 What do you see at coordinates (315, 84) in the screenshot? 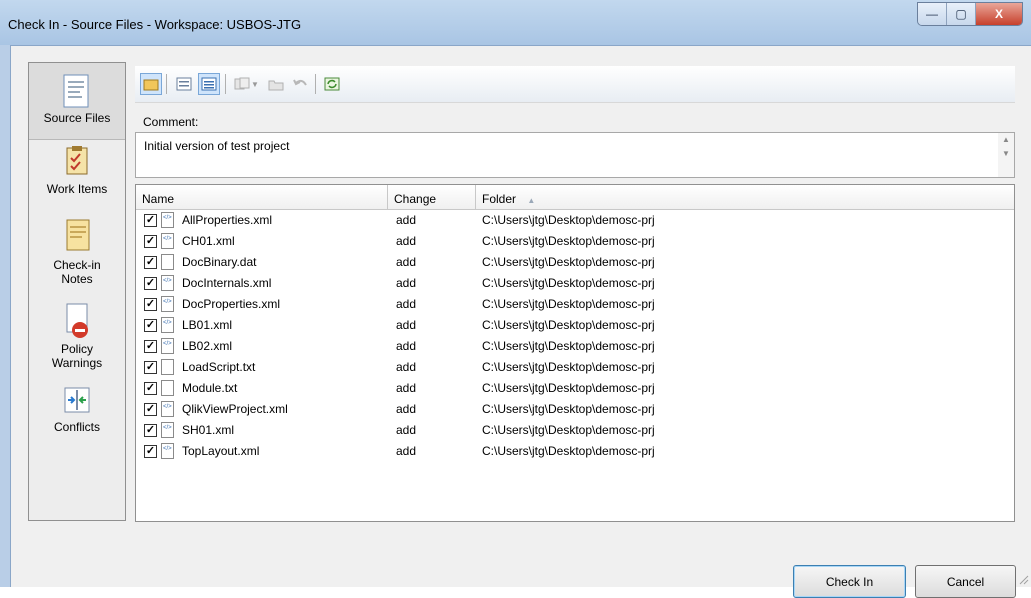
I see `toolbar-separator` at bounding box center [315, 84].